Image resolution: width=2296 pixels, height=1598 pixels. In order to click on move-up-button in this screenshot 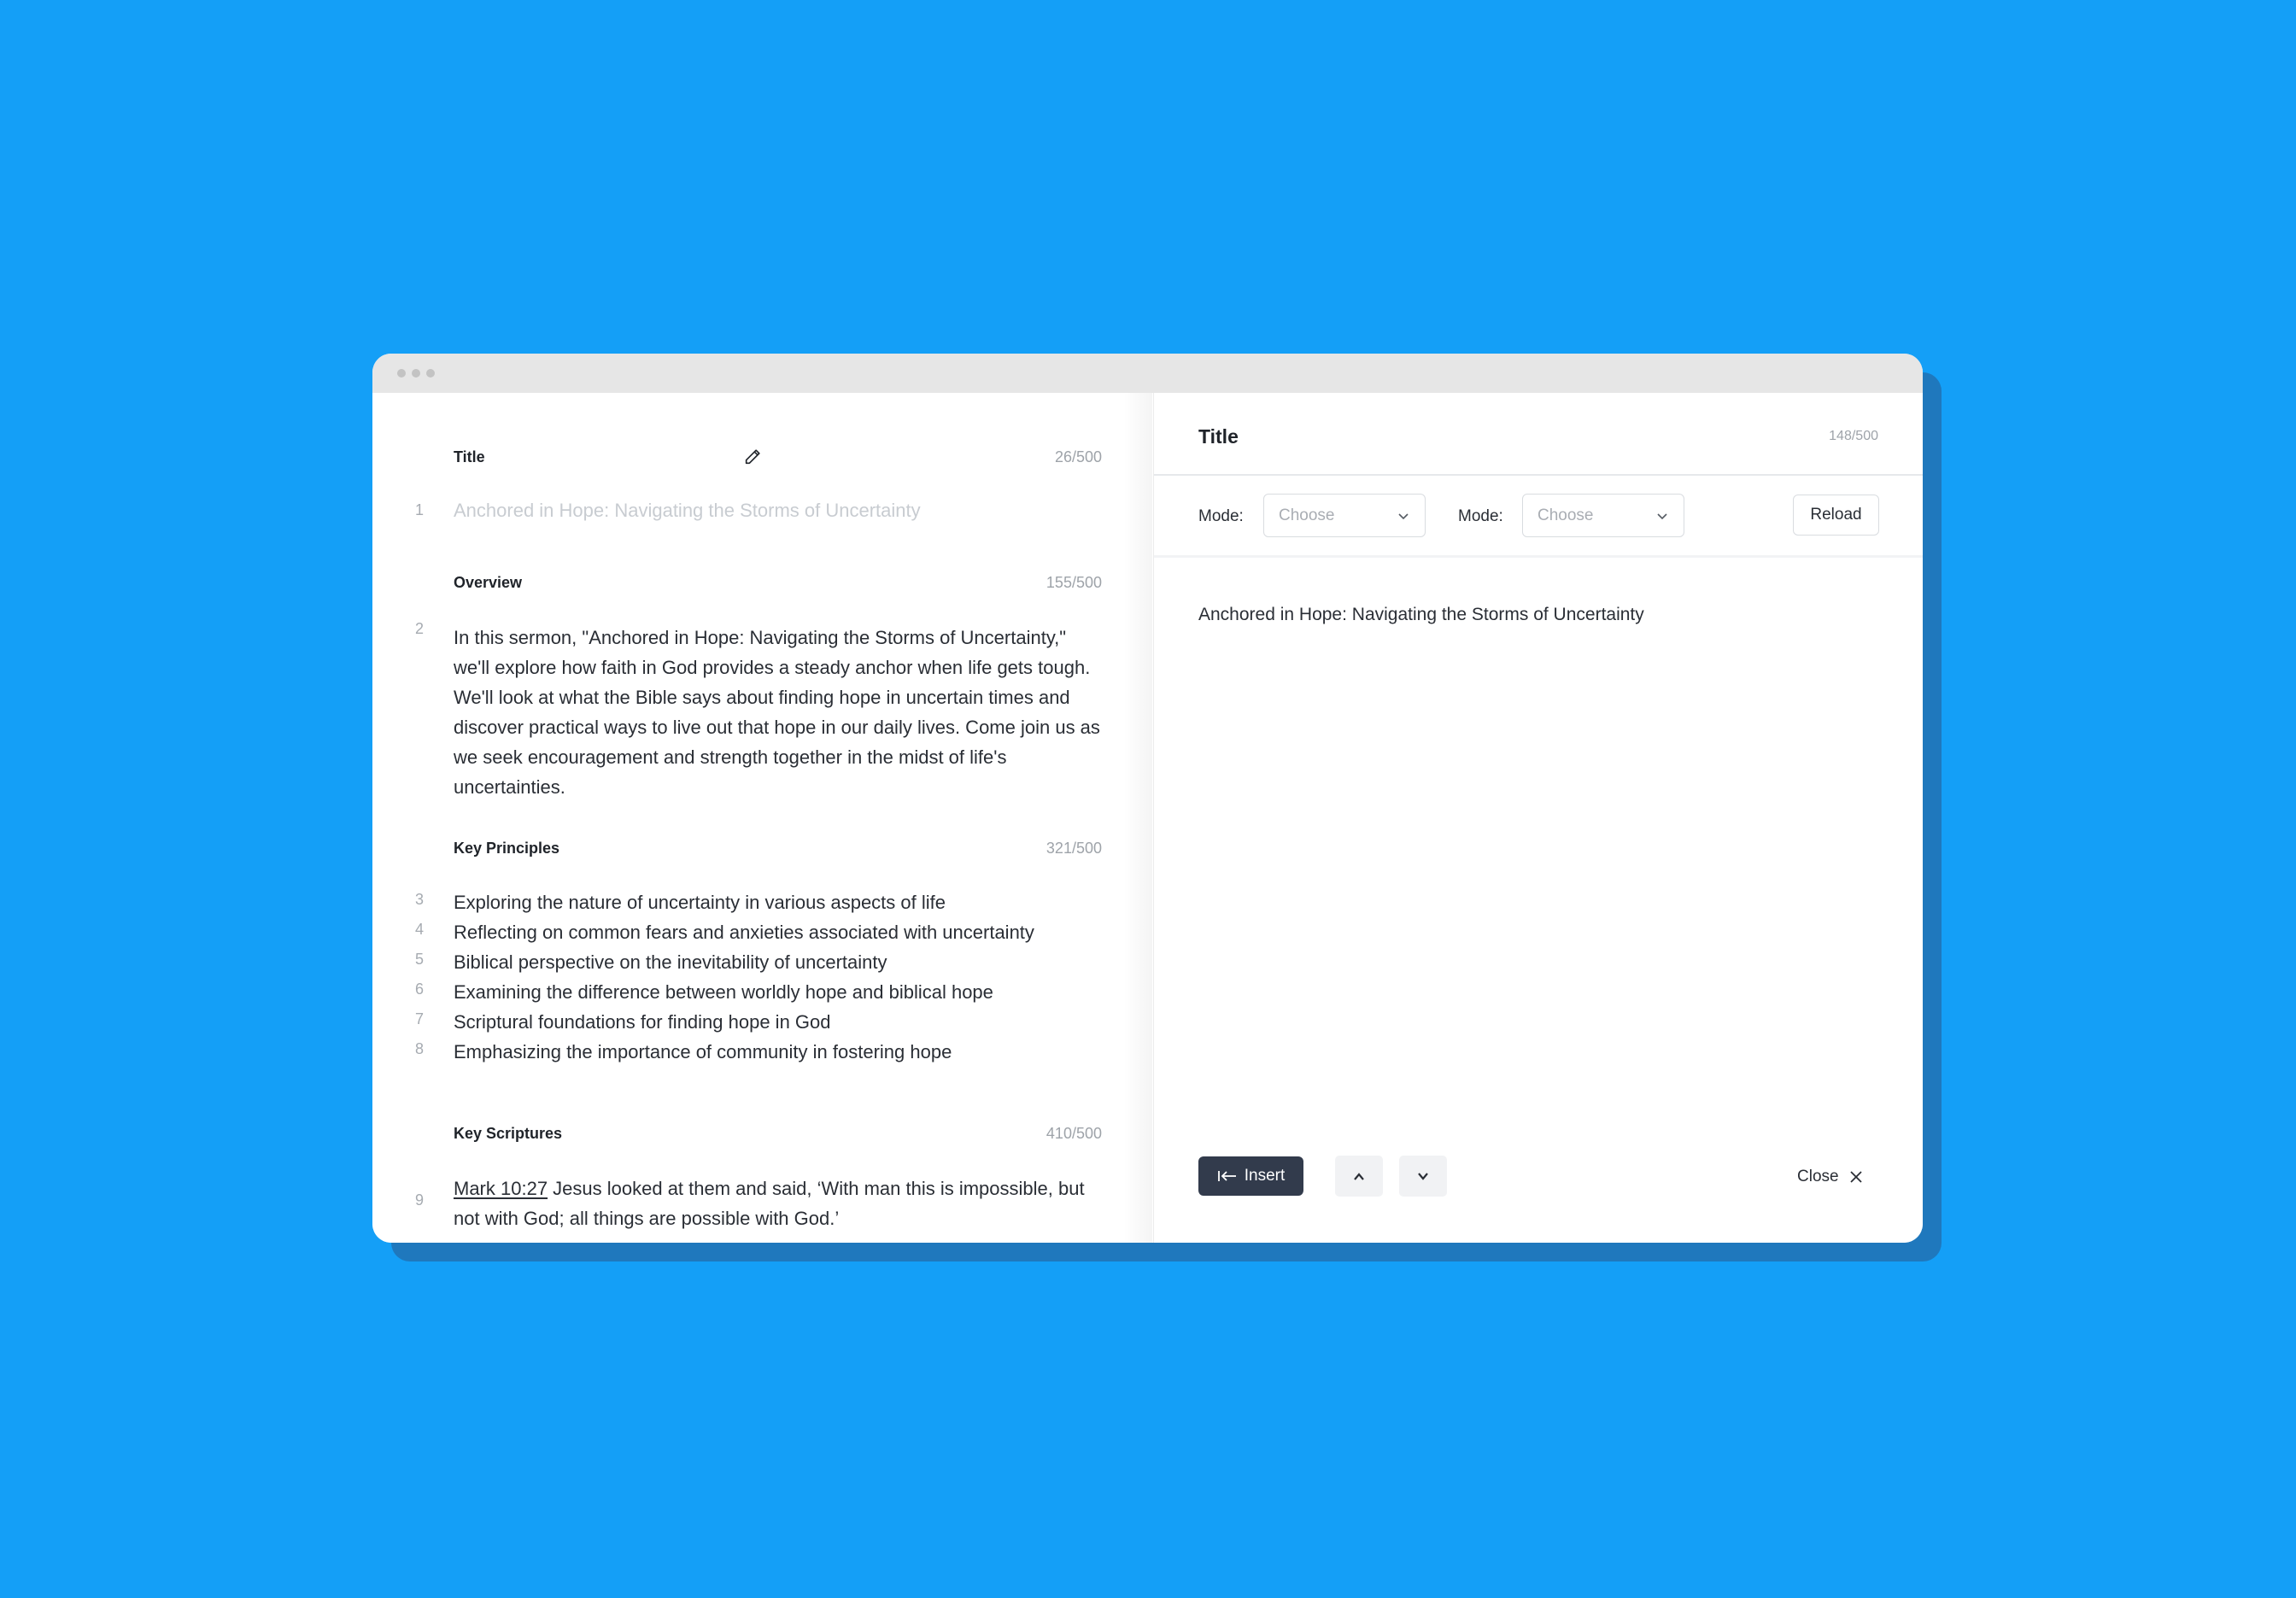, I will do `click(1359, 1176)`.